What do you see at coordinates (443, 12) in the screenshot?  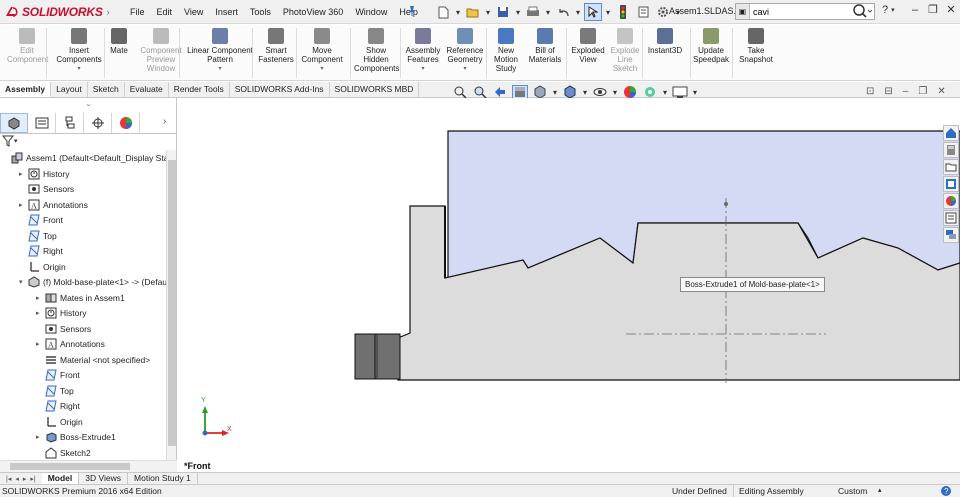 I see `new-document-icon` at bounding box center [443, 12].